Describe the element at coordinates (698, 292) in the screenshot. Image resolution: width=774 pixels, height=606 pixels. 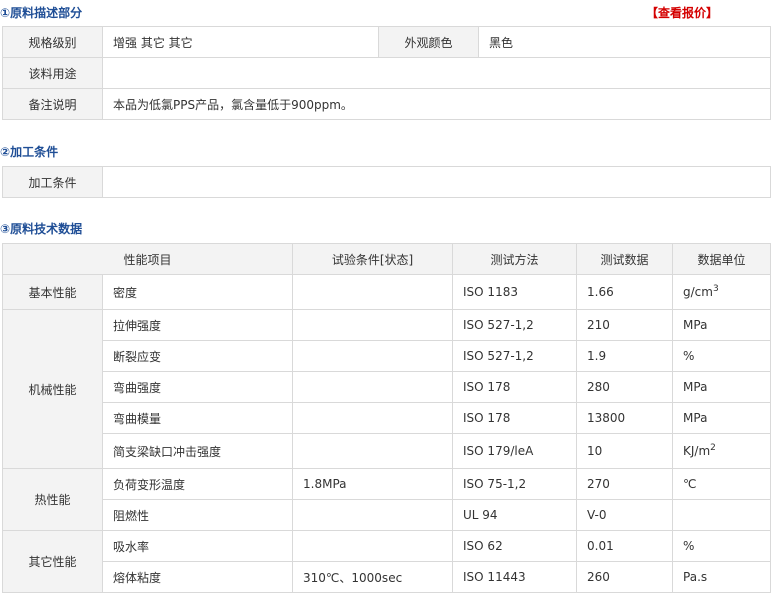
I see `unit: g/cm` at that location.